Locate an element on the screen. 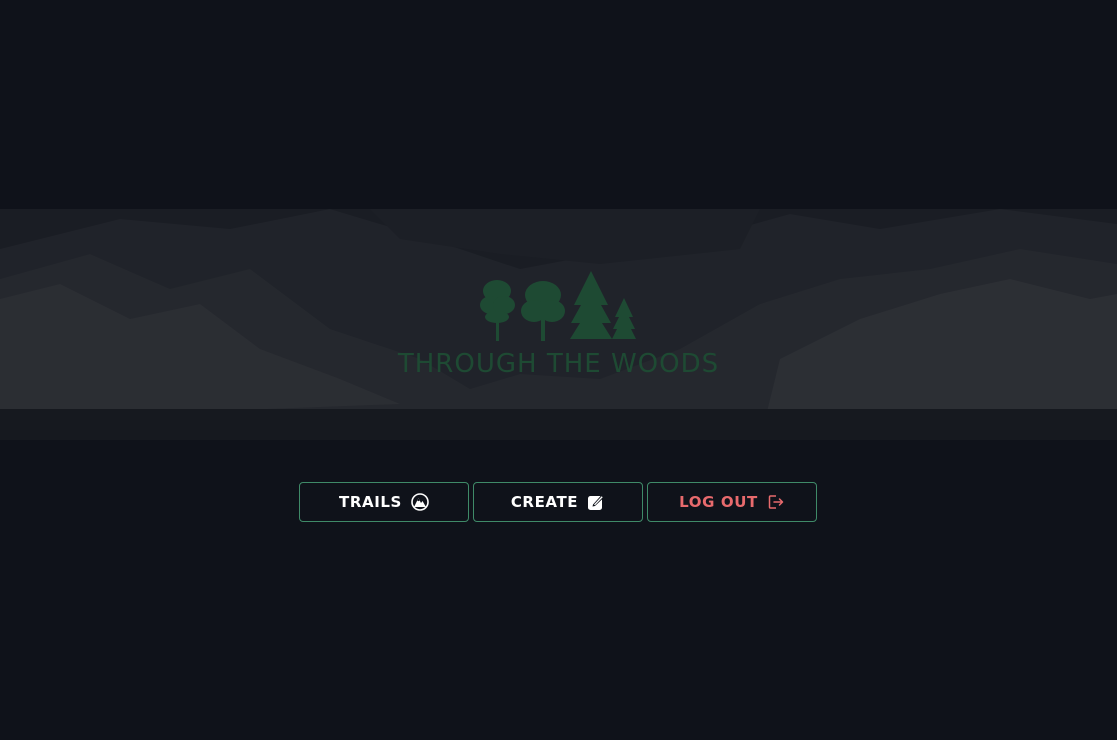 The image size is (1117, 740). brand-logo: THROUGH THE WOODS is located at coordinates (558, 325).